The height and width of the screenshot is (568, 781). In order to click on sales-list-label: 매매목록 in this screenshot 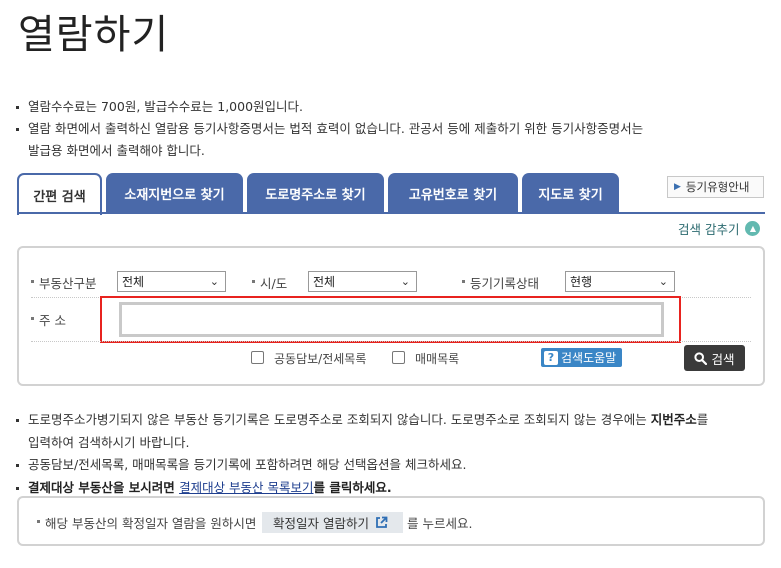, I will do `click(437, 359)`.